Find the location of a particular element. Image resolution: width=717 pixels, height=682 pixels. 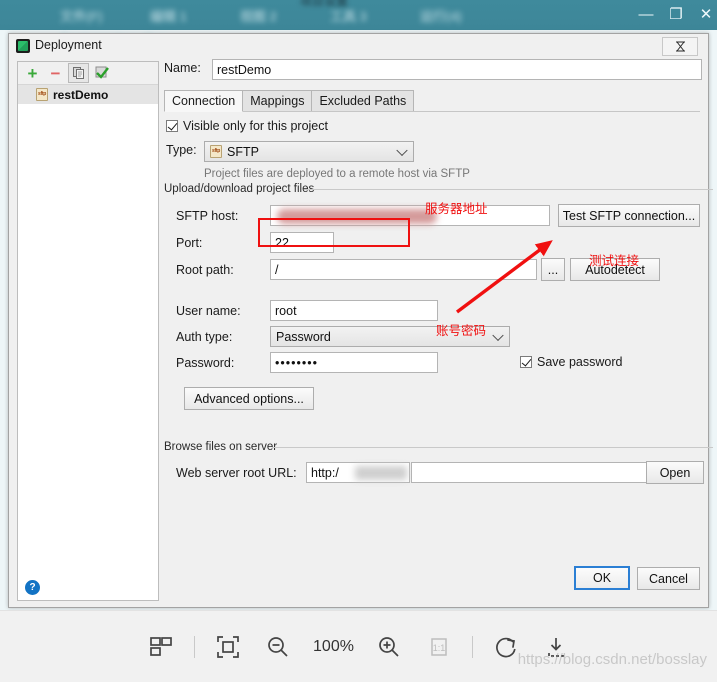

user-name-row: User name: is located at coordinates (208, 311).